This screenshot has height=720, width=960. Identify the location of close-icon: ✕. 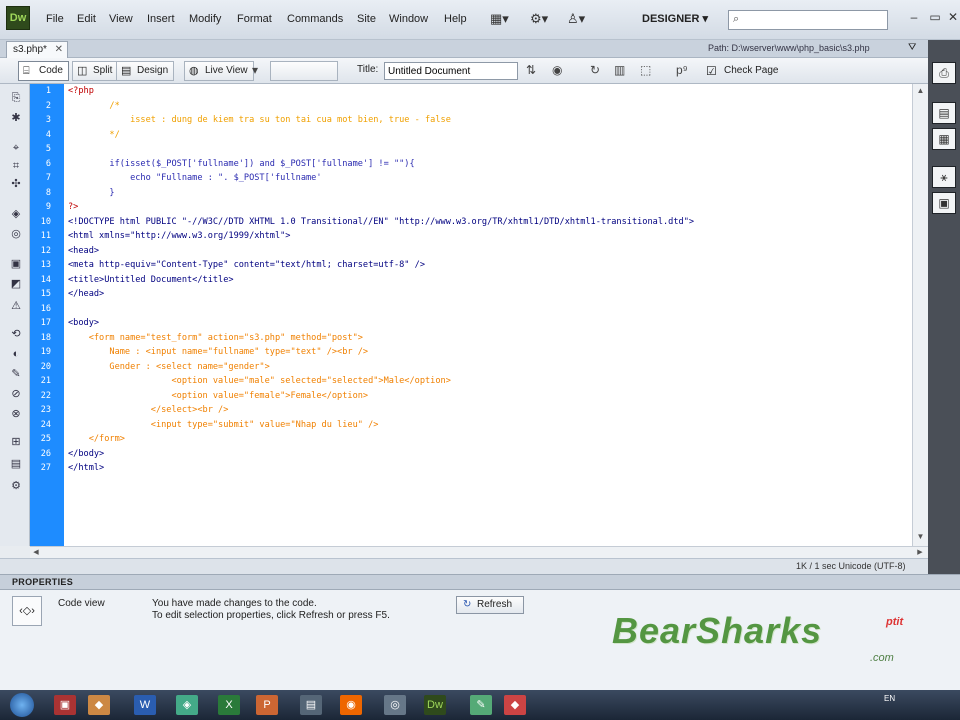
(951, 17).